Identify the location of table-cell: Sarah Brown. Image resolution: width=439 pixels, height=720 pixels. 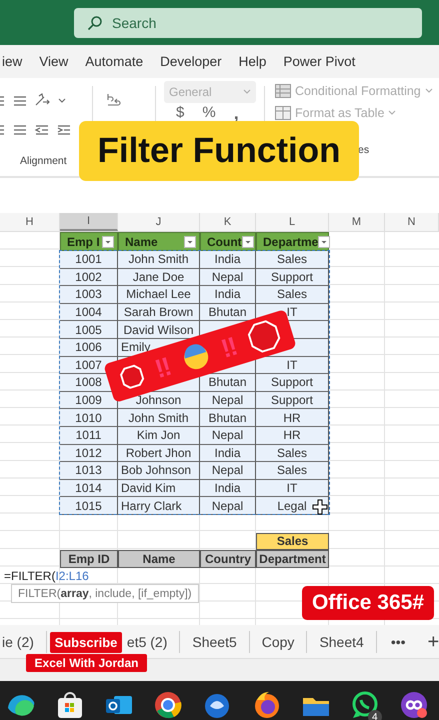
(159, 313).